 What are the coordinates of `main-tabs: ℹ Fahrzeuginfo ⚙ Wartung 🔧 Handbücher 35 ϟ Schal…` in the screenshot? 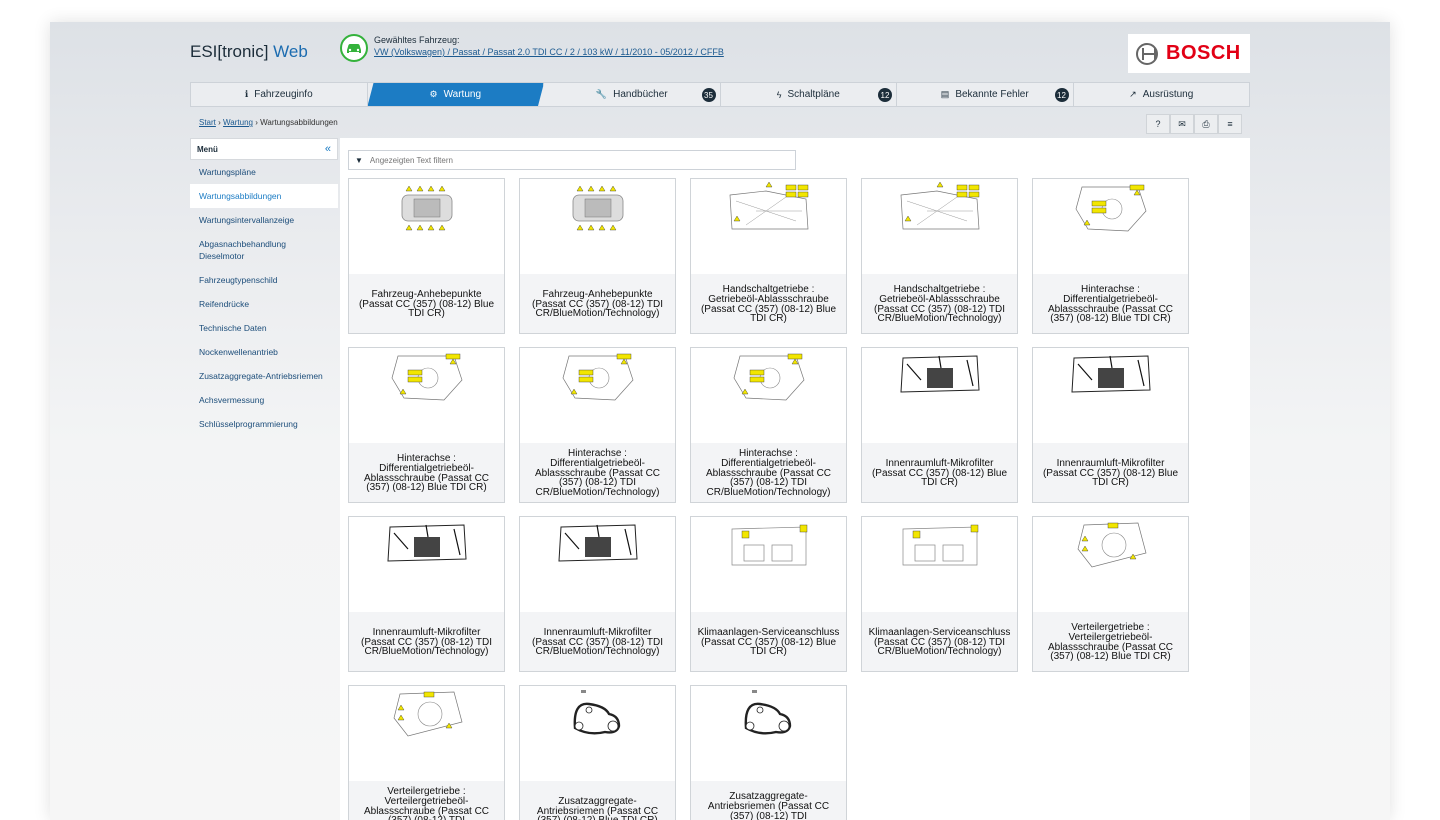 It's located at (720, 94).